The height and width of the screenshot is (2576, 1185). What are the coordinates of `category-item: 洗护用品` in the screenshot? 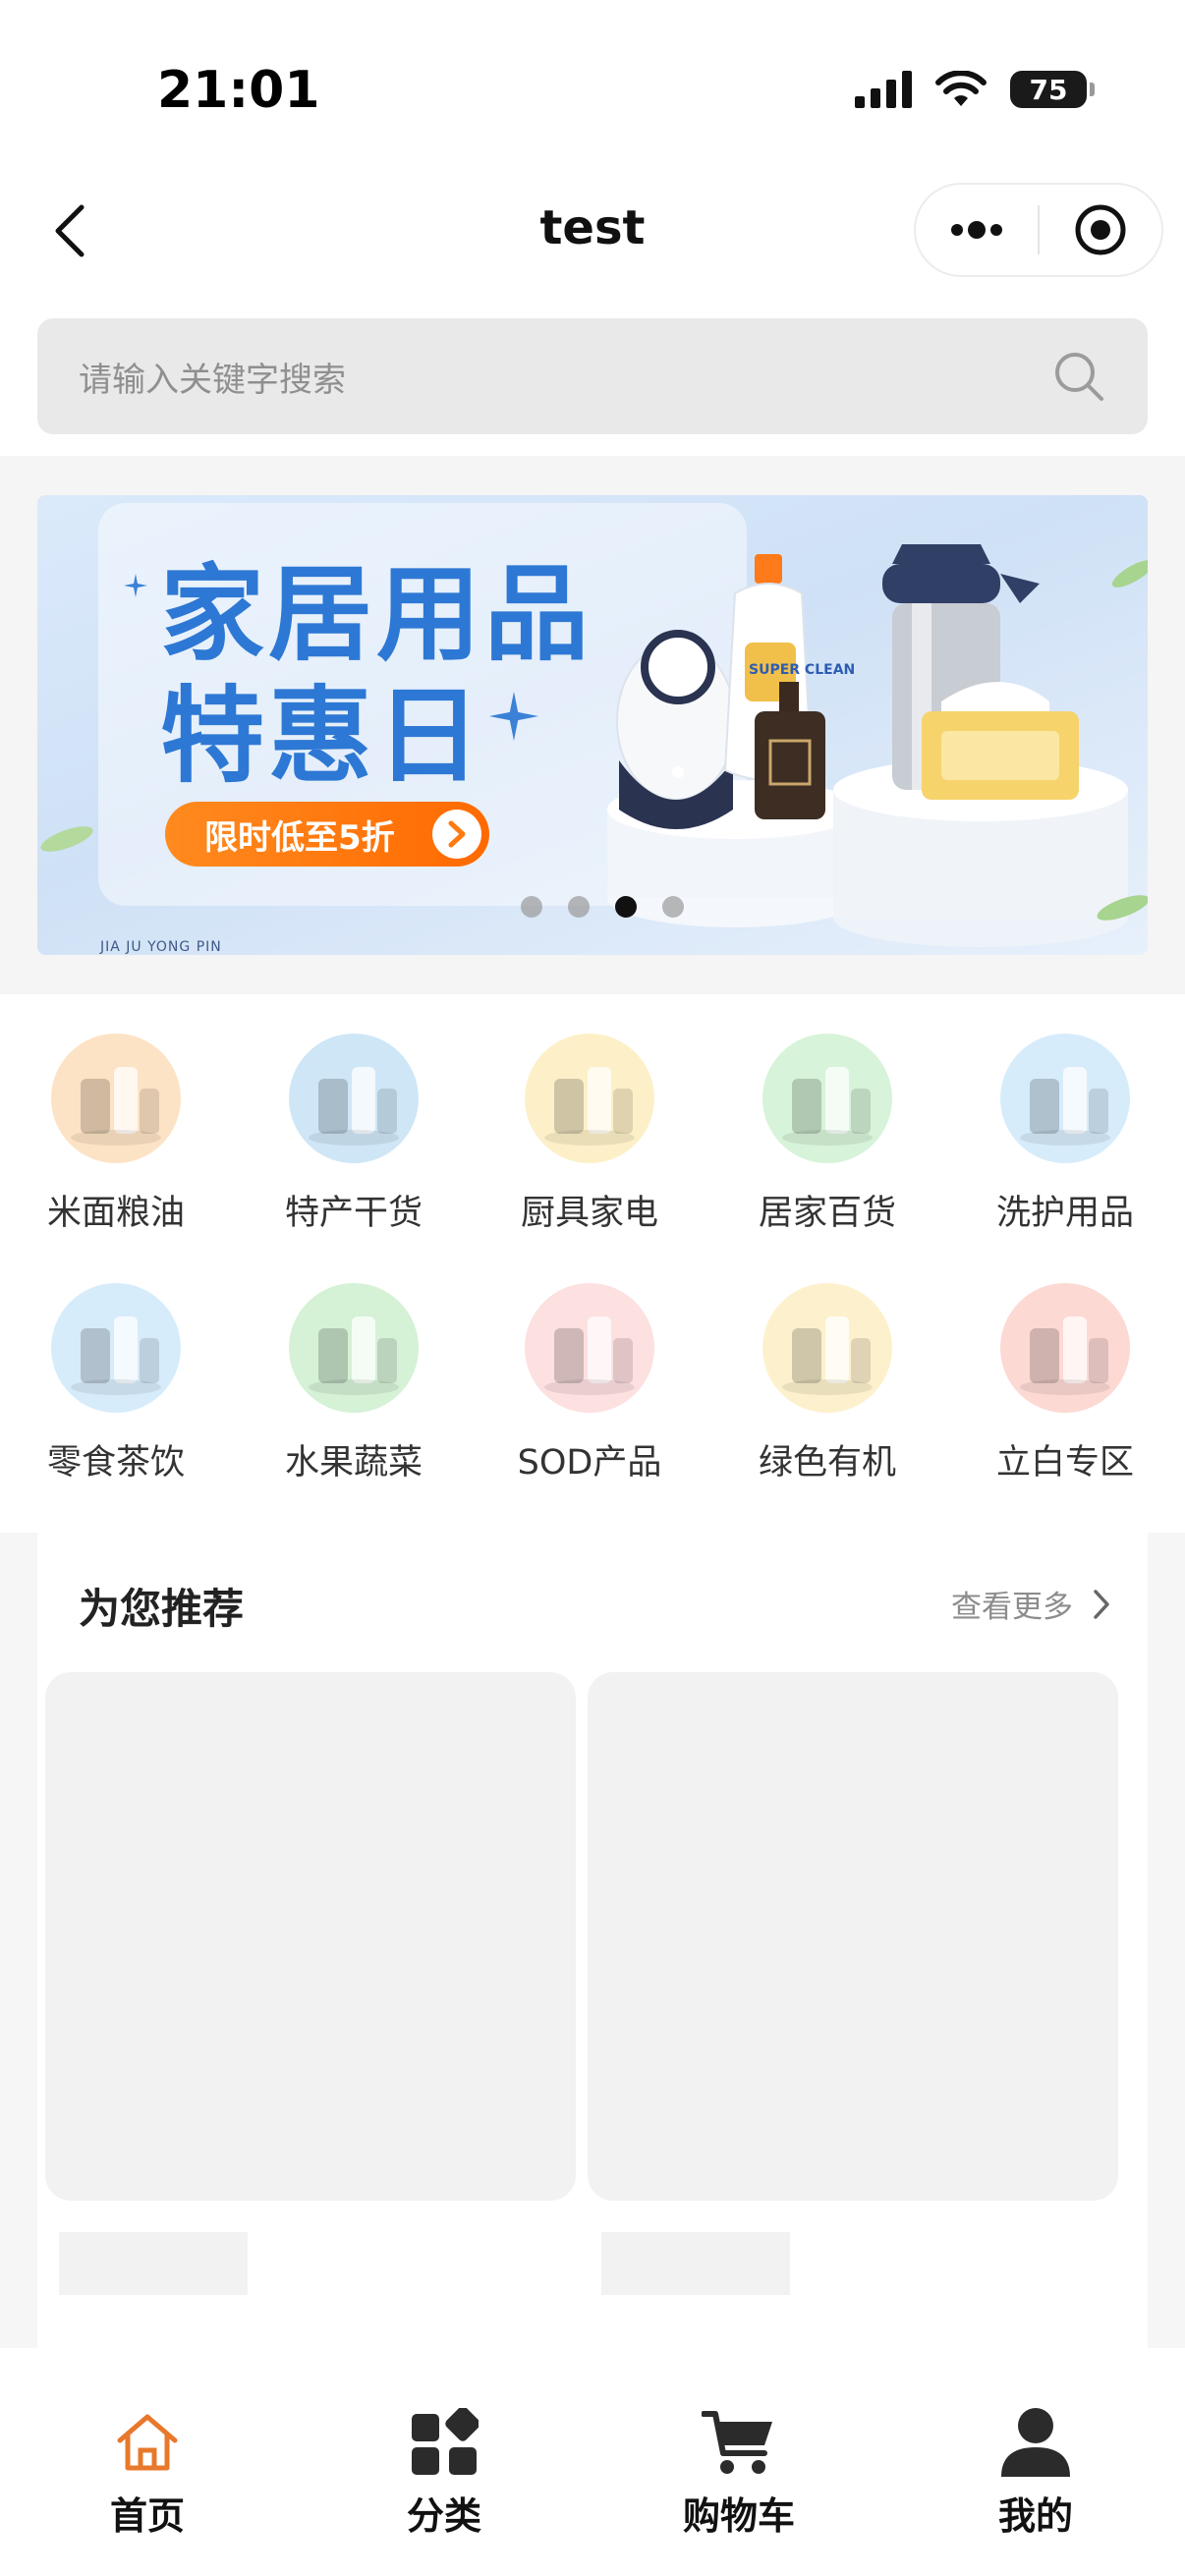 It's located at (1065, 1134).